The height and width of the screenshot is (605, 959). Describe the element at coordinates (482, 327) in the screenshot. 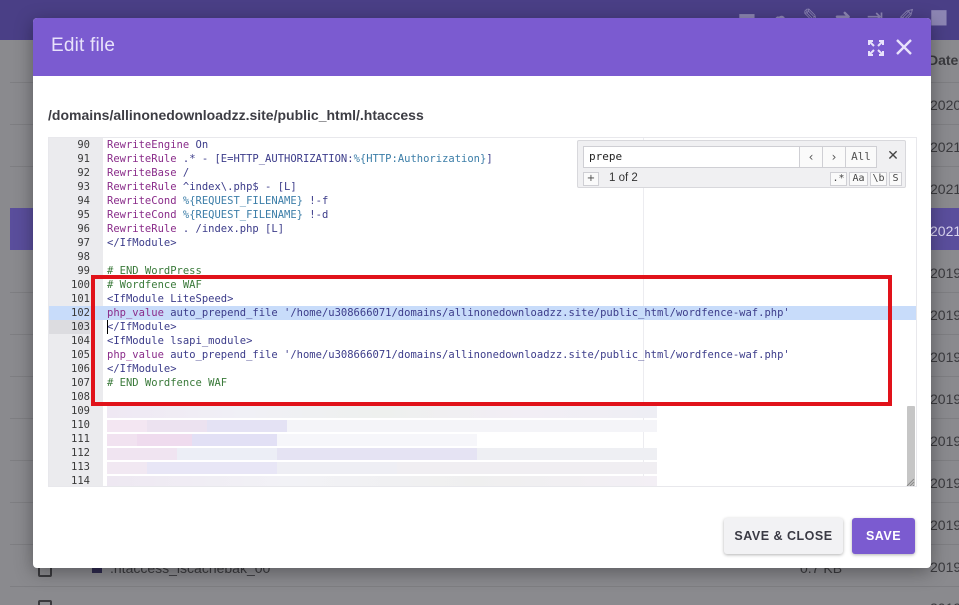

I see `code-line-active: 103 </IfModule>` at that location.